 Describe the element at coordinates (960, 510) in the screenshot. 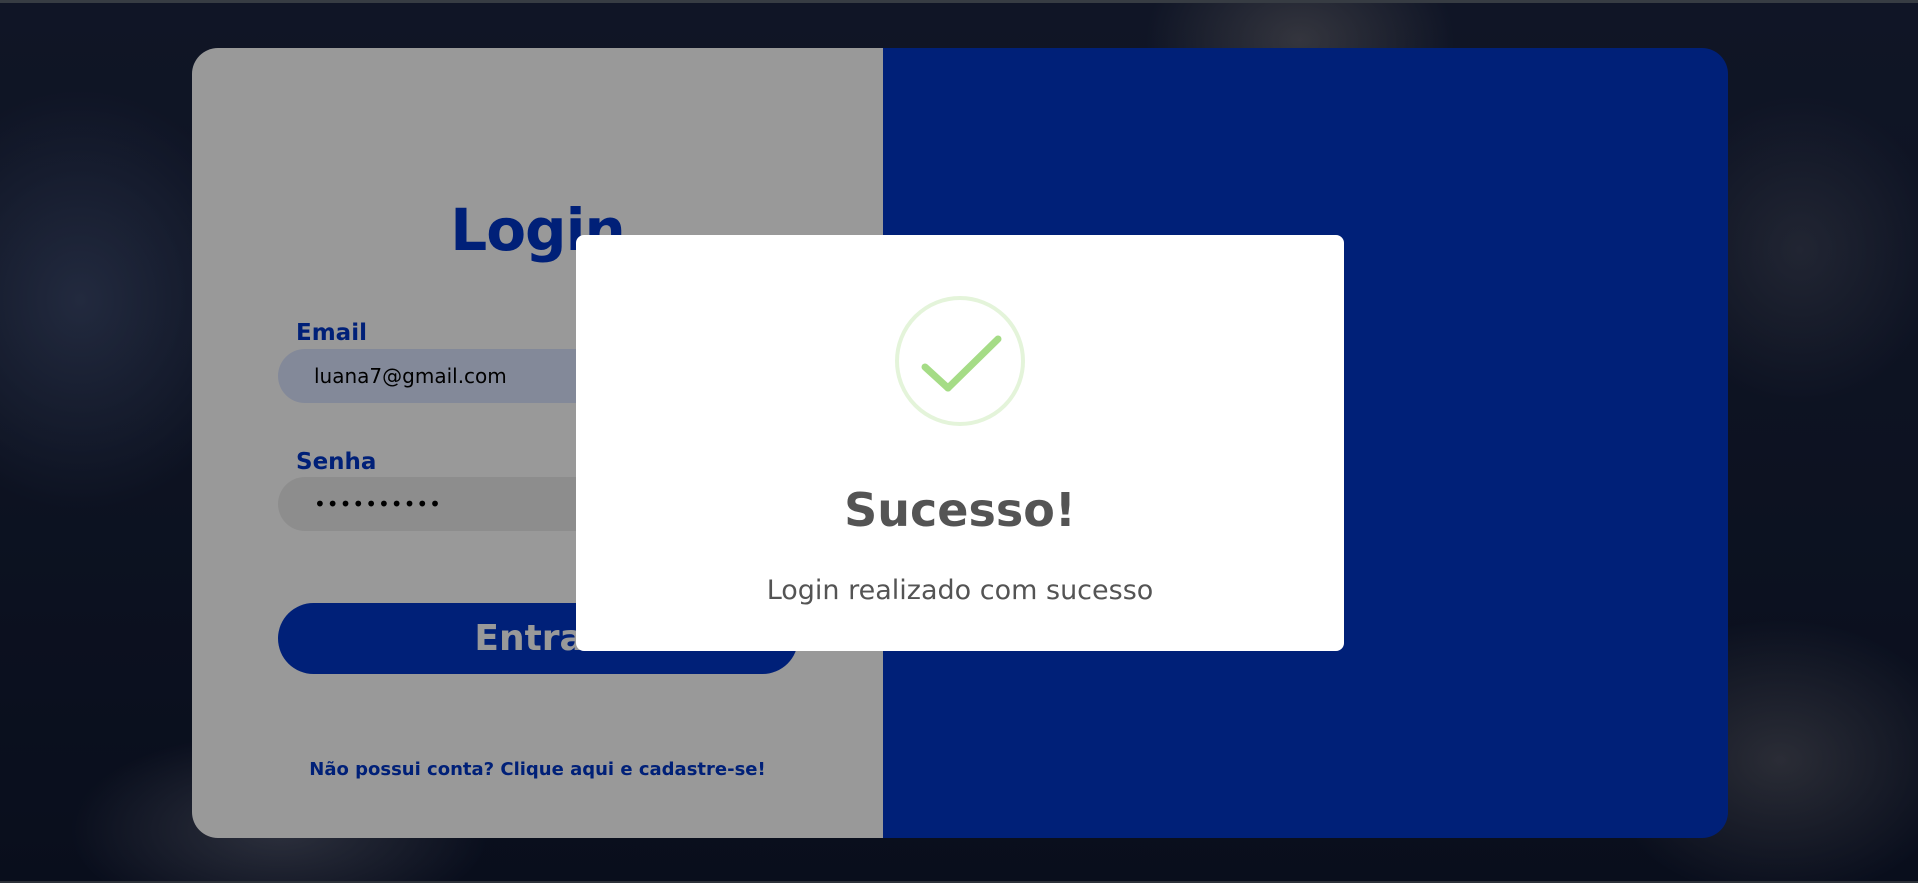

I see `dialog-title: Sucesso!` at that location.